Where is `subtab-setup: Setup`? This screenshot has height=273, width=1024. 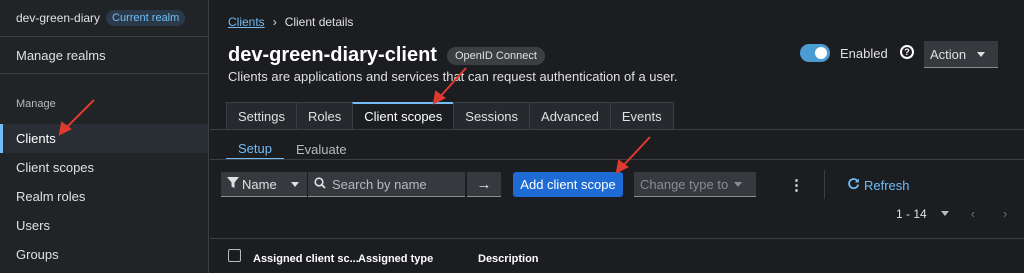
subtab-setup: Setup is located at coordinates (255, 149).